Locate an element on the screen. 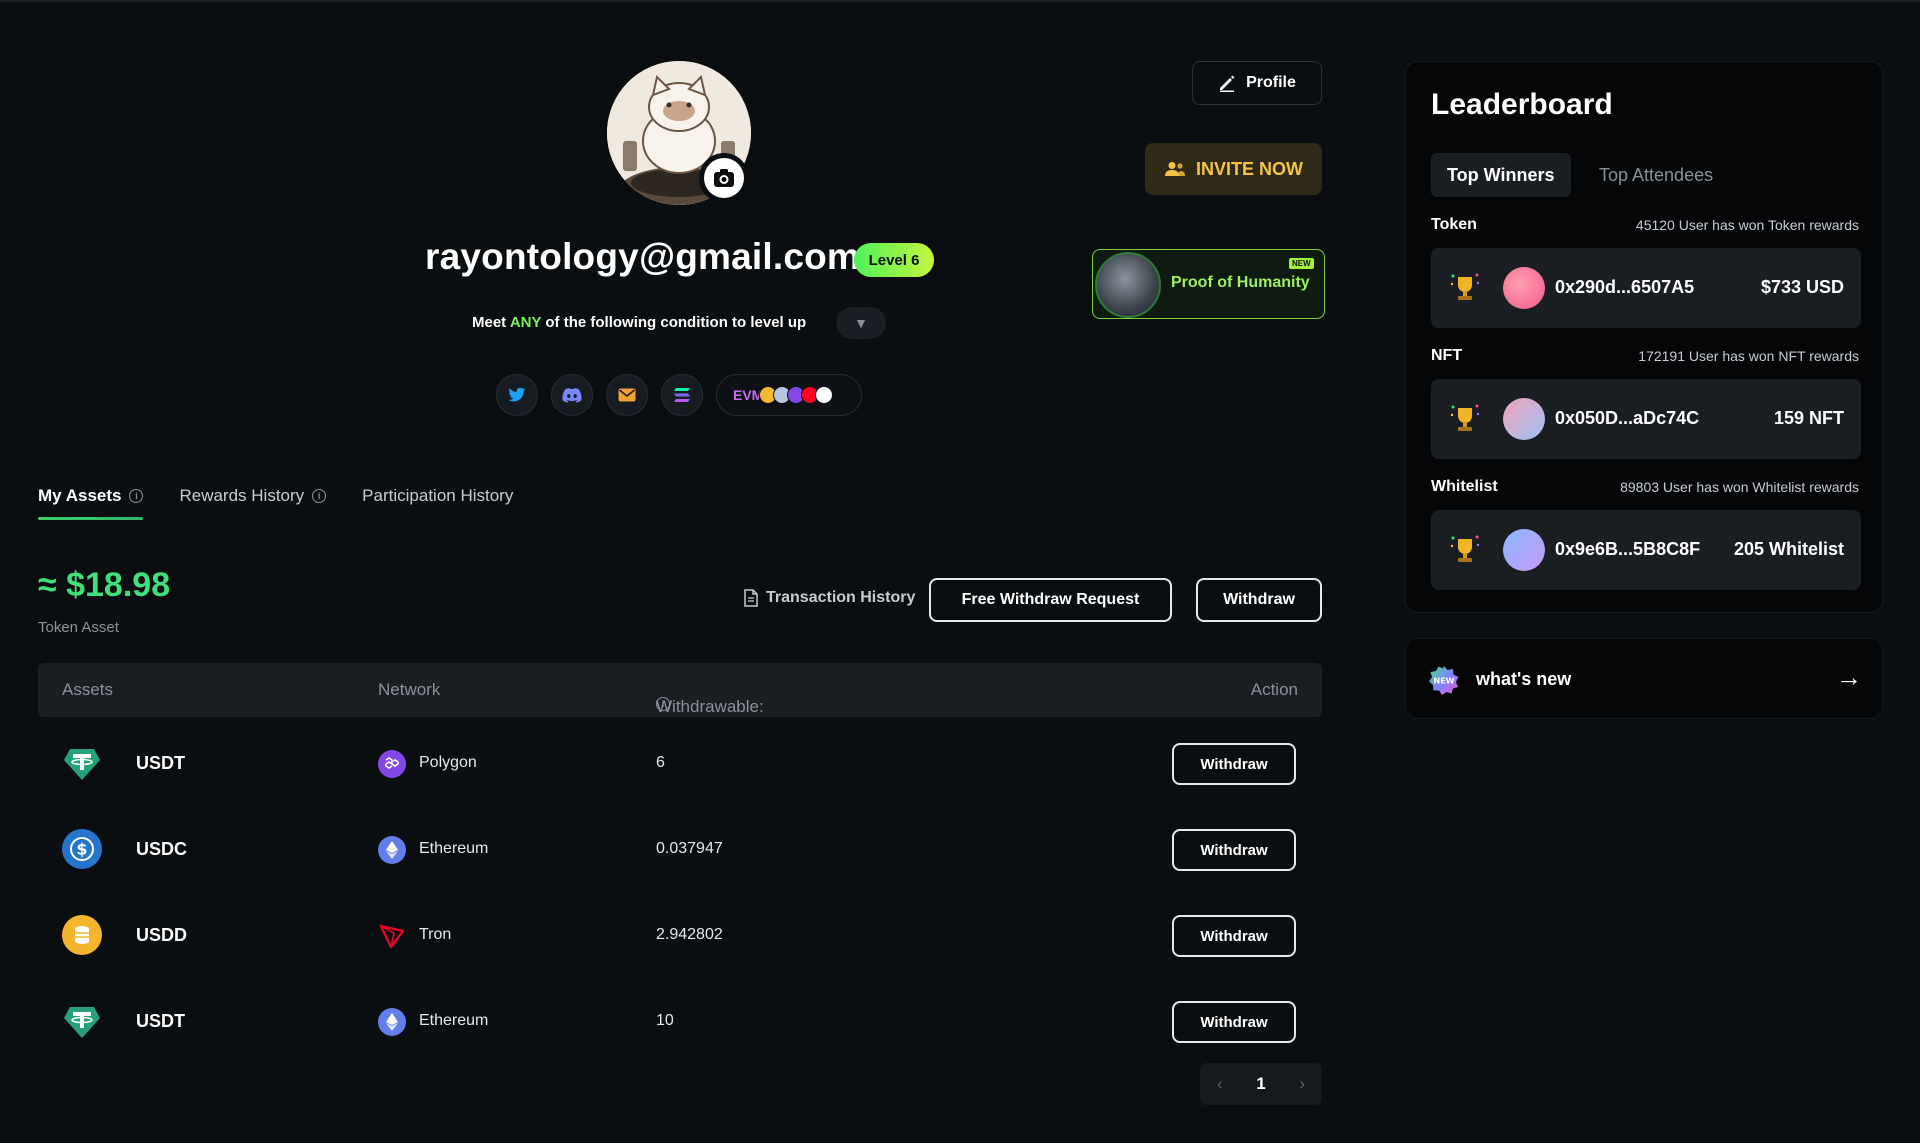 This screenshot has height=1143, width=1920. table-row: $ USDC Ethereum 0.037947 Withdraw is located at coordinates (680, 849).